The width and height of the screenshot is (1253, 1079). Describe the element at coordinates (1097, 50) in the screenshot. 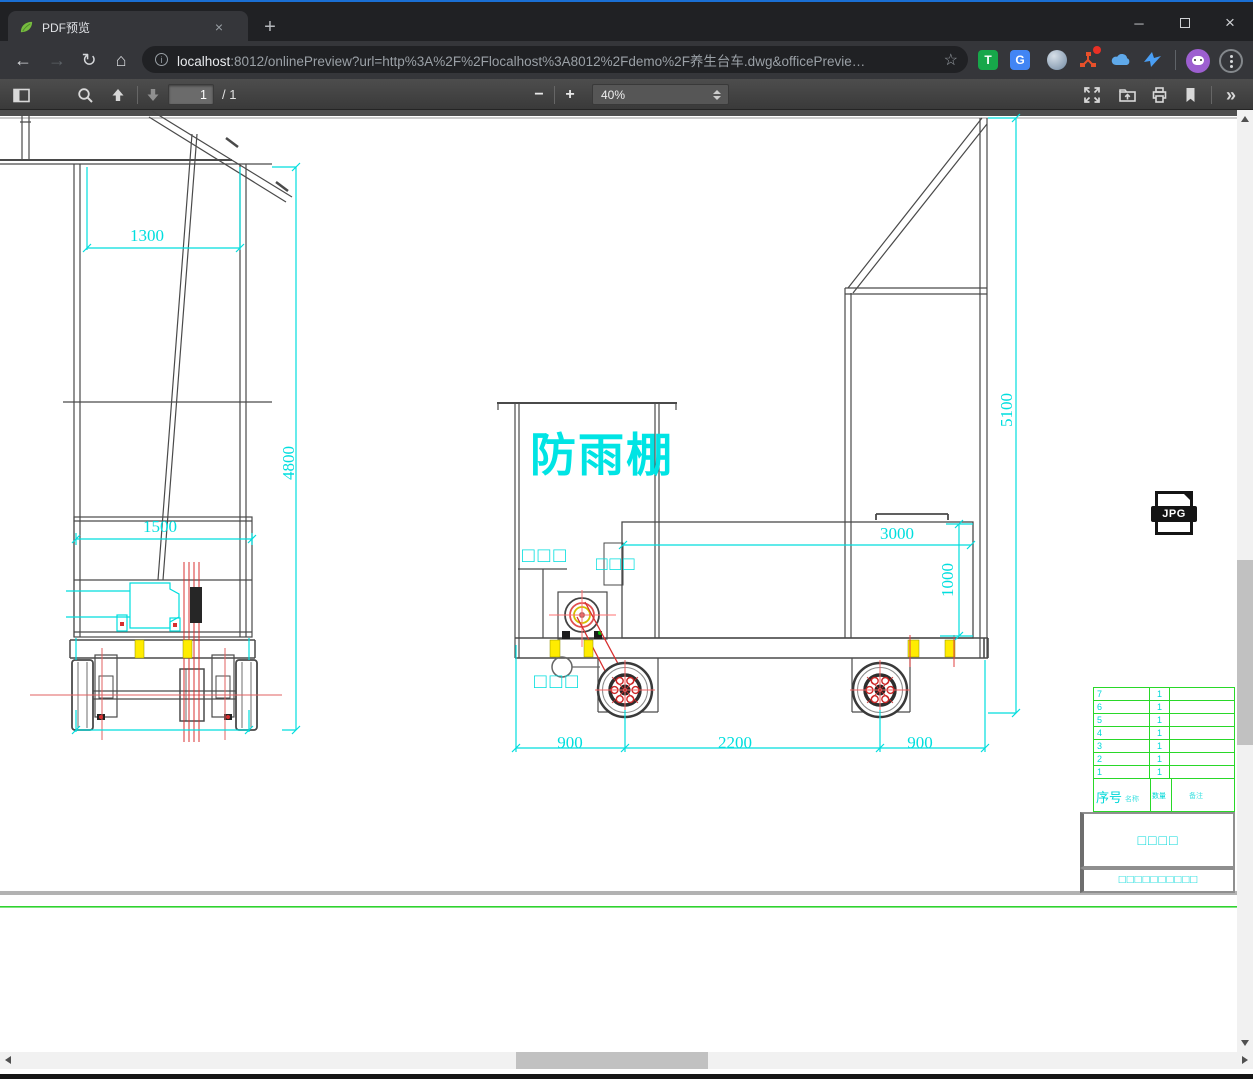

I see `extension-badge` at that location.